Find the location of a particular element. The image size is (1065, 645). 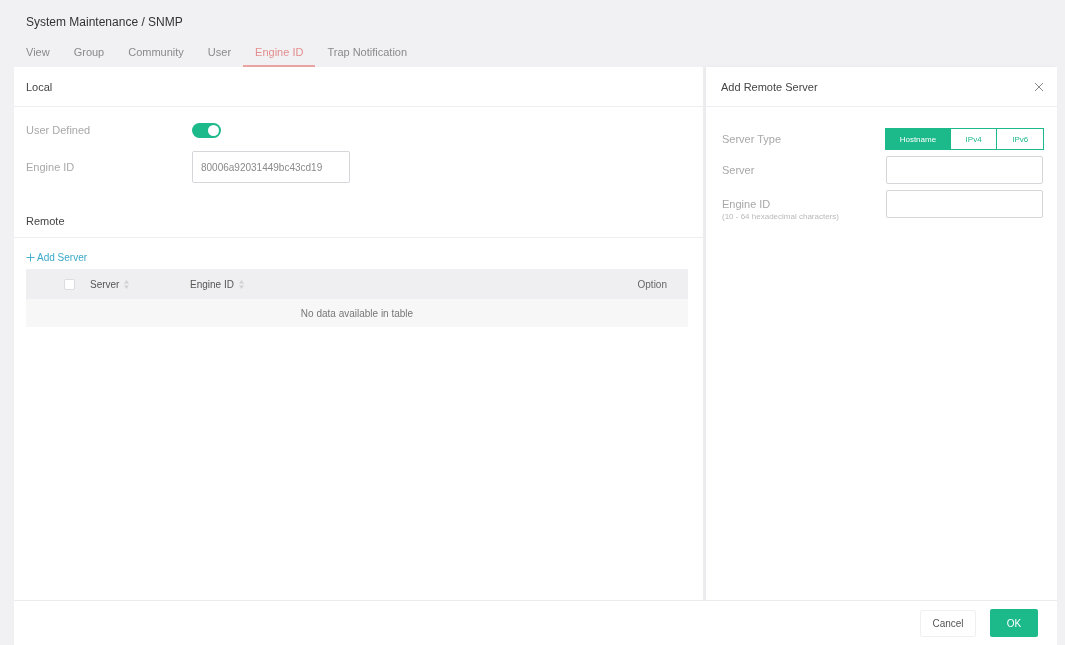

tab: User is located at coordinates (219, 53).